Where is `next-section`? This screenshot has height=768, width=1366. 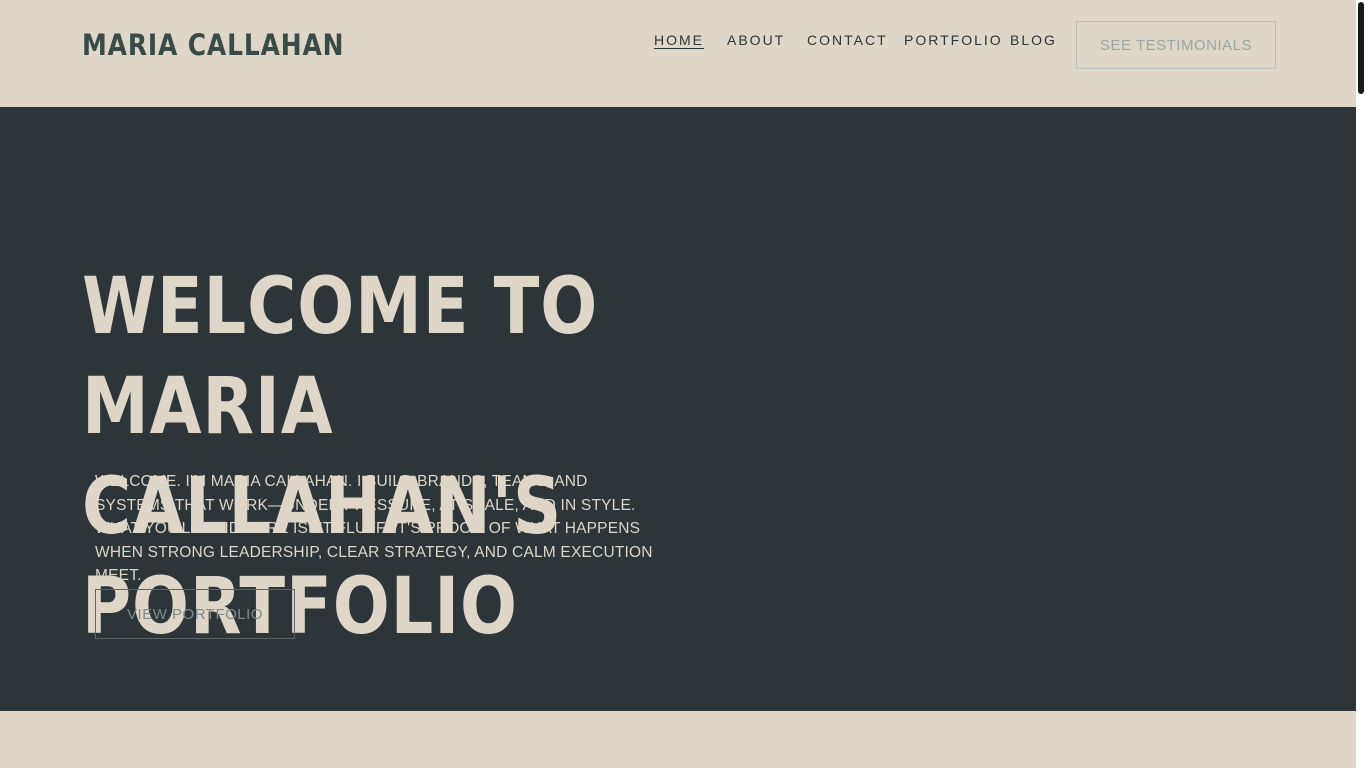 next-section is located at coordinates (678, 739).